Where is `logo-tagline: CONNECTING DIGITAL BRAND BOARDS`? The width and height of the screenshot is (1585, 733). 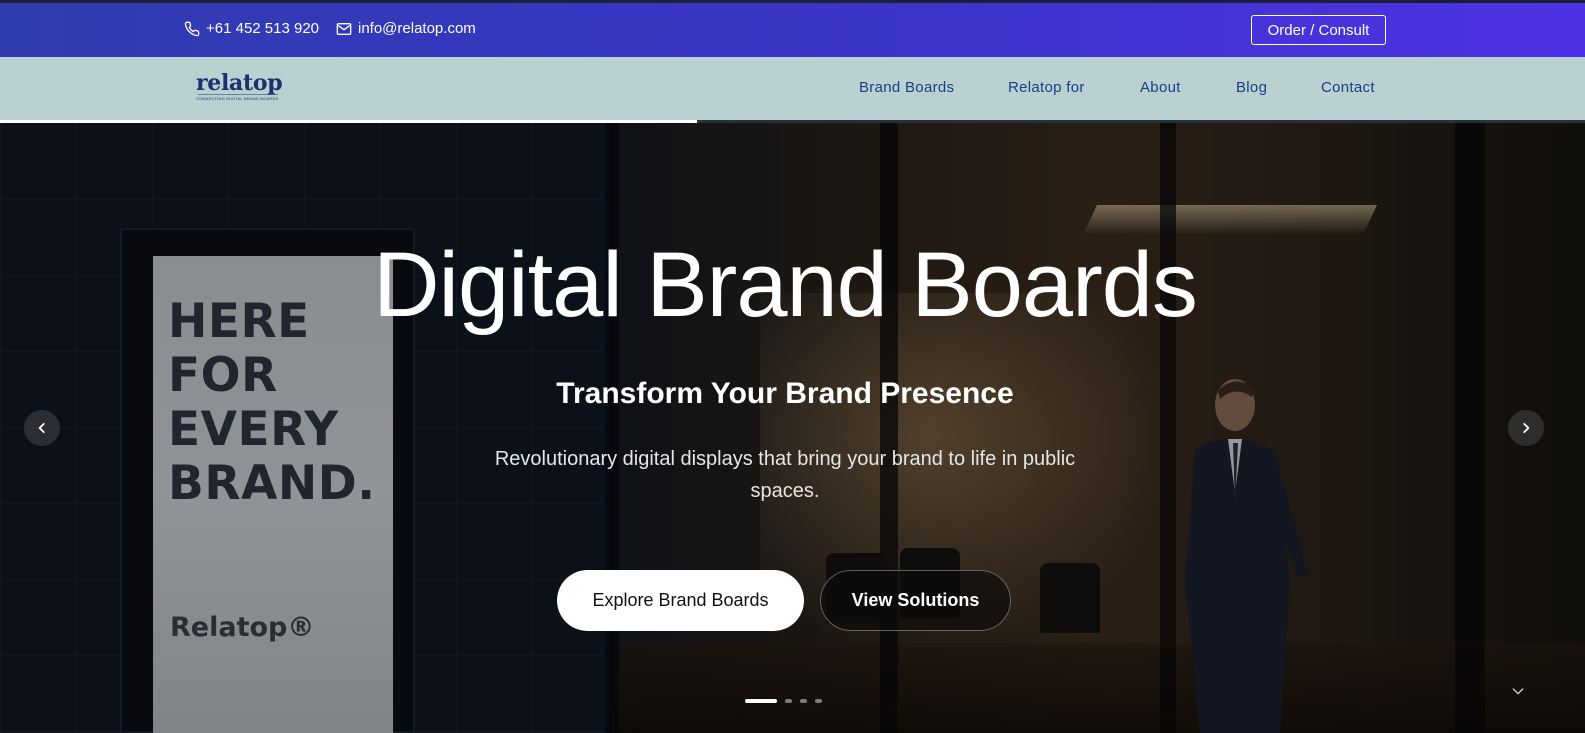
logo-tagline: CONNECTING DIGITAL BRAND BOARDS is located at coordinates (237, 98).